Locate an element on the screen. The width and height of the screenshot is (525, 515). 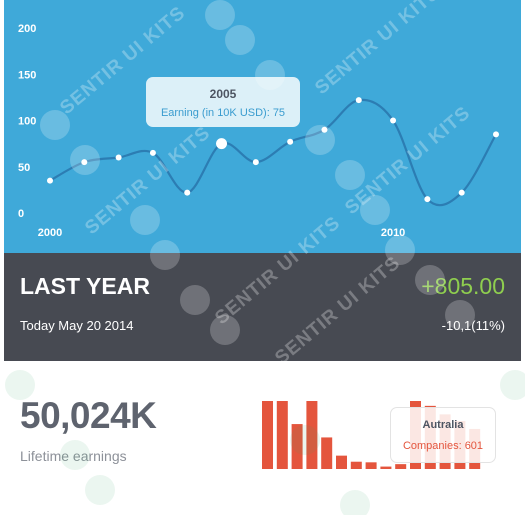
summary-date: Today May 20 2014 is located at coordinates (77, 325).